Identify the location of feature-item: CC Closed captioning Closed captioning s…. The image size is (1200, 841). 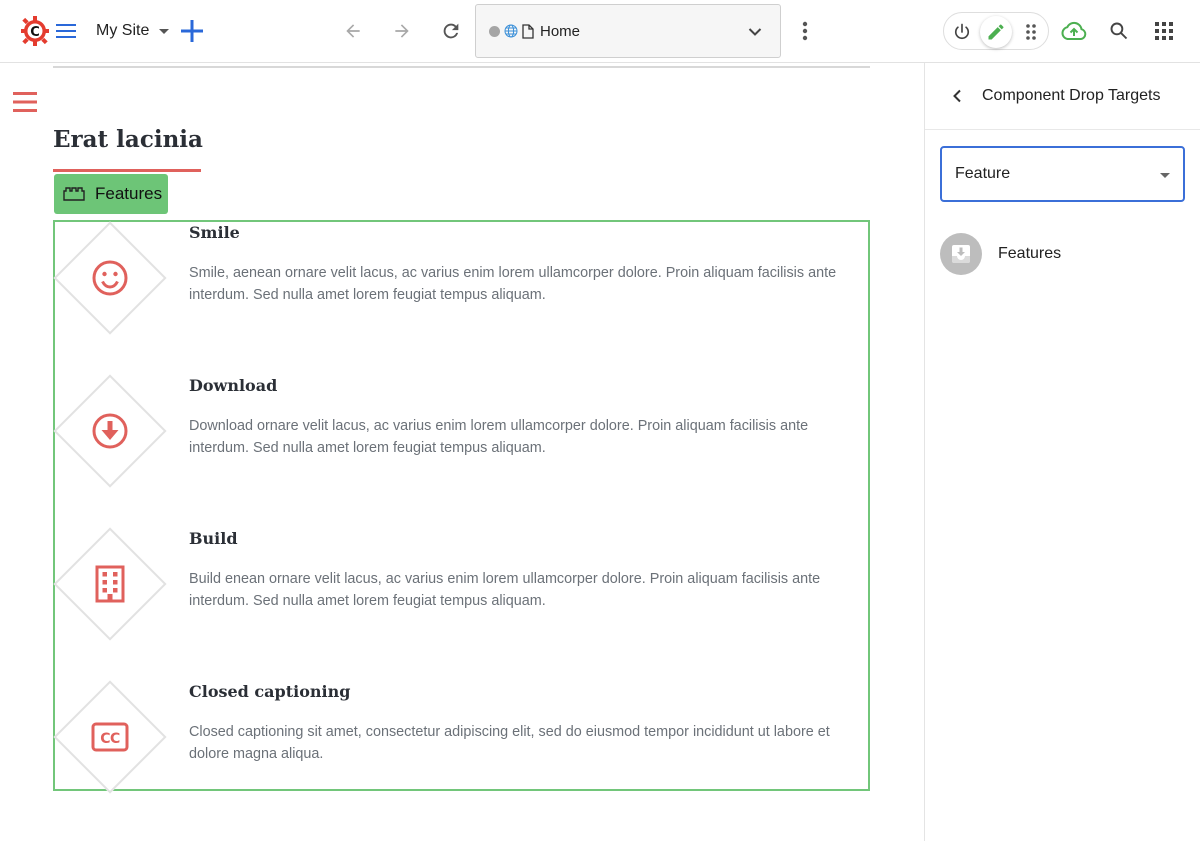
(460, 757).